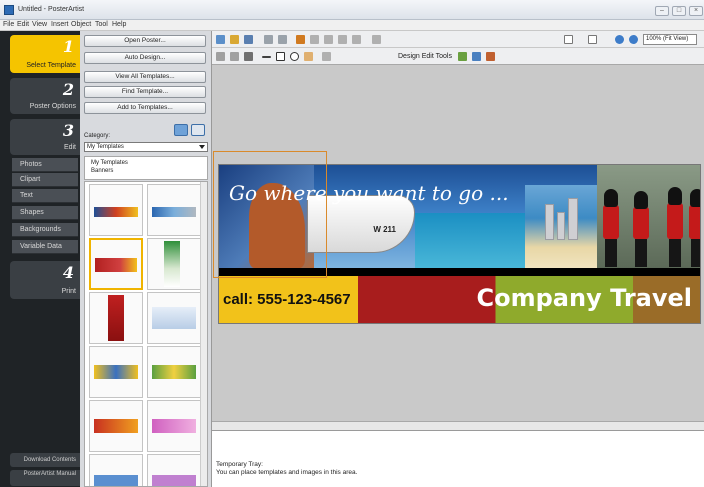 This screenshot has width=704, height=487. Describe the element at coordinates (280, 56) in the screenshot. I see `rectangle-tool-icon` at that location.